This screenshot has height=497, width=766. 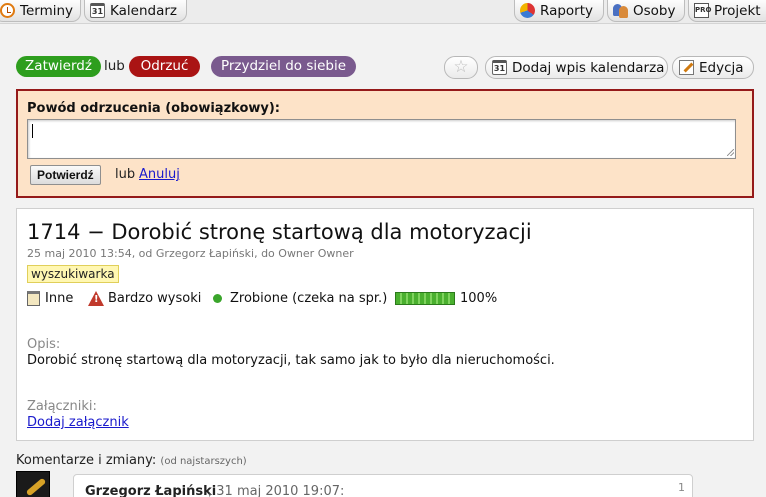 I want to click on nav-terminy: Terminy, so click(x=40, y=11).